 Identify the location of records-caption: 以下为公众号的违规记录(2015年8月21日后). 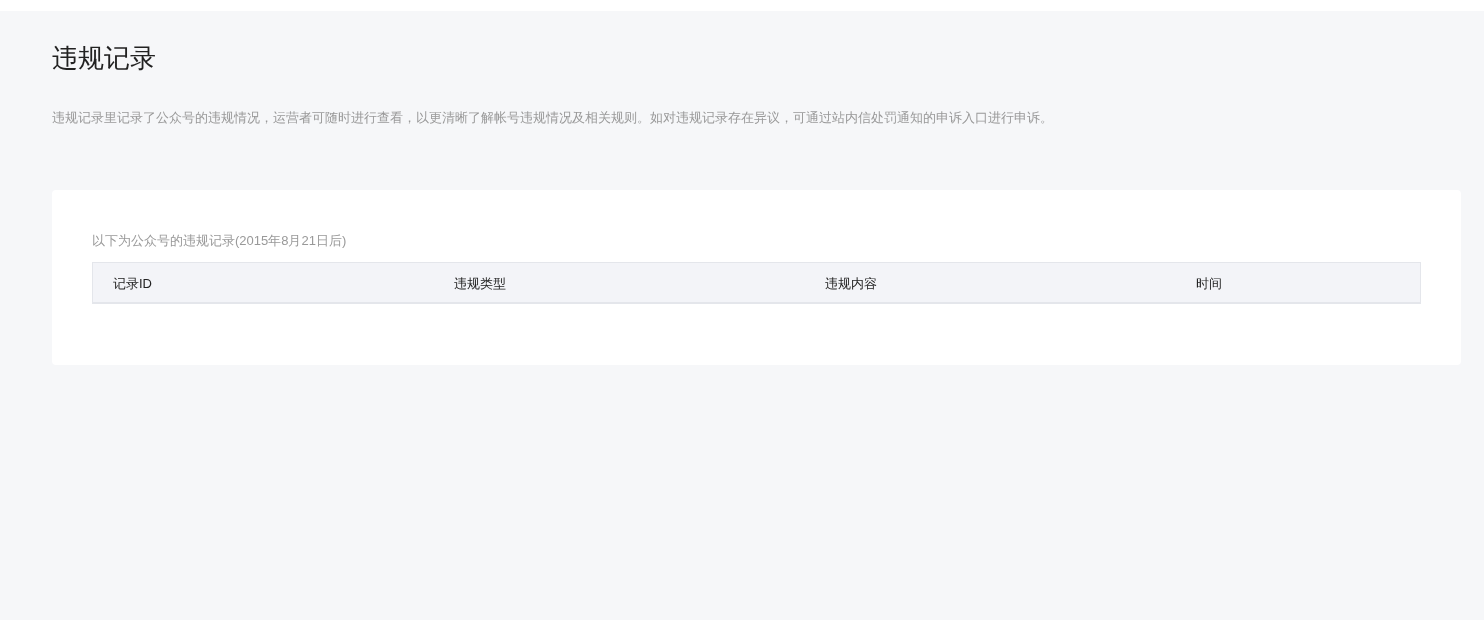
(219, 241).